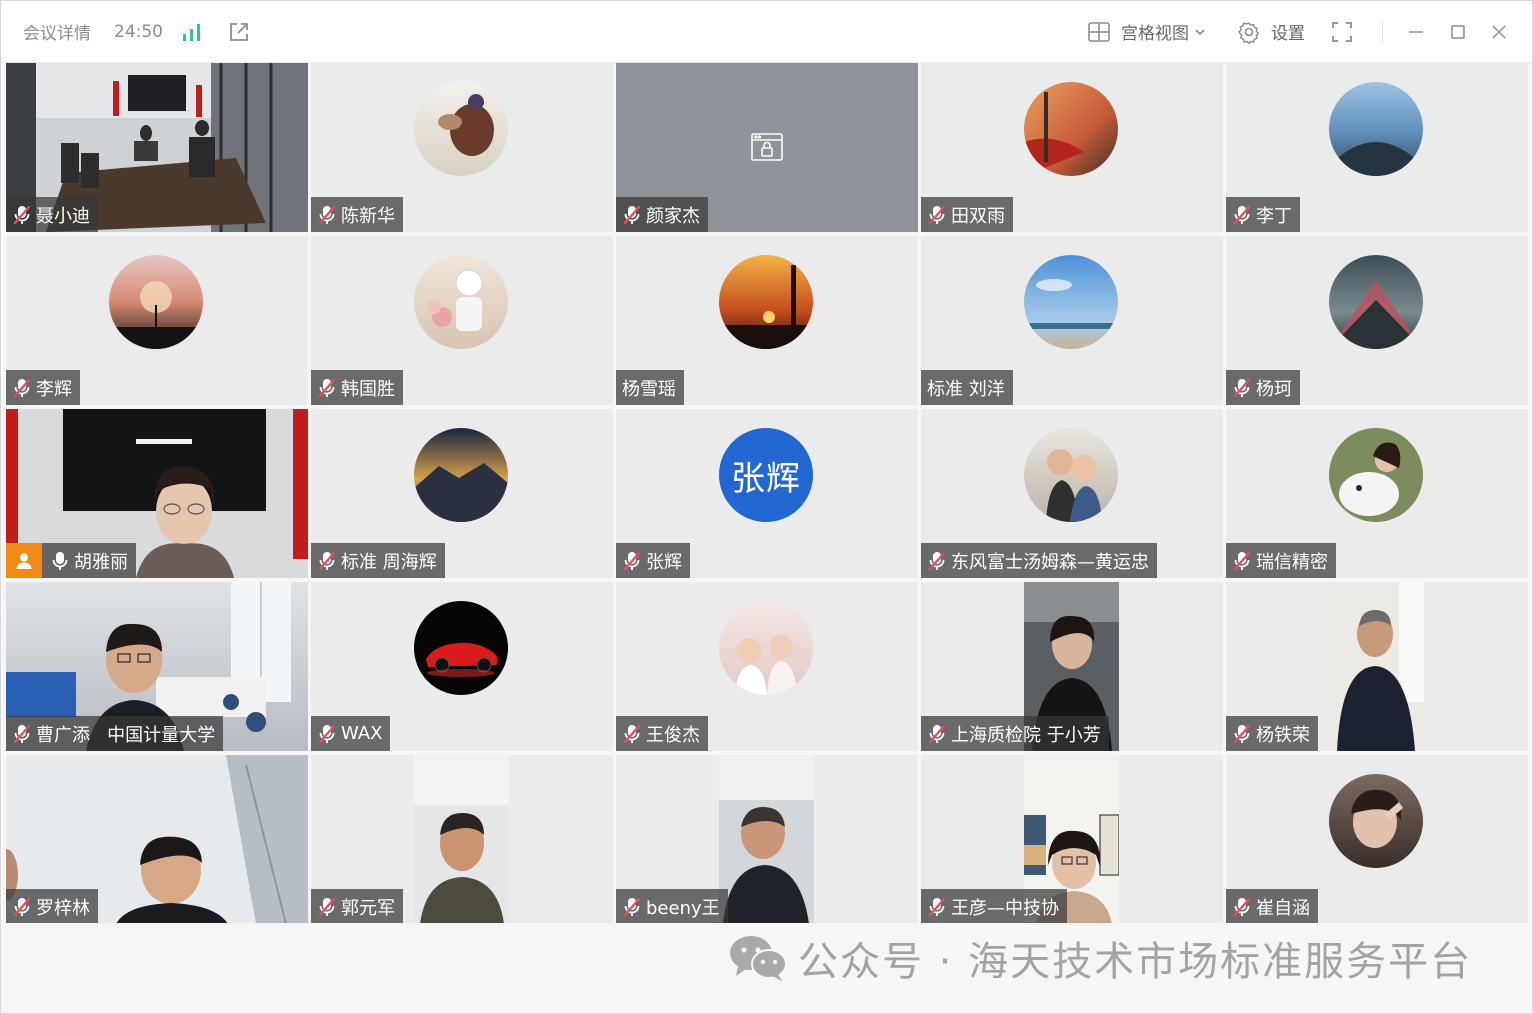 Image resolution: width=1533 pixels, height=1014 pixels. I want to click on participant-name: beeny王, so click(683, 908).